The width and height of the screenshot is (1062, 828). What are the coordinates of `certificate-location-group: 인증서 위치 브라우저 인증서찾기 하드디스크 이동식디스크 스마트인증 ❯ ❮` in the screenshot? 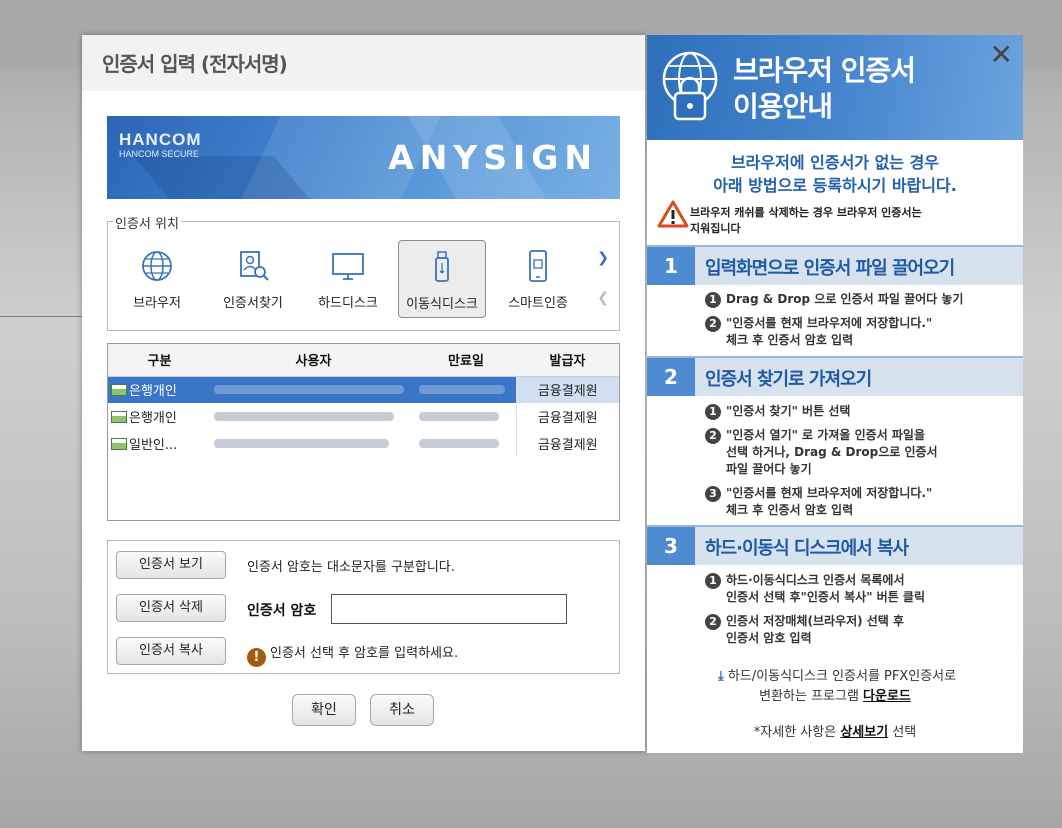 It's located at (363, 272).